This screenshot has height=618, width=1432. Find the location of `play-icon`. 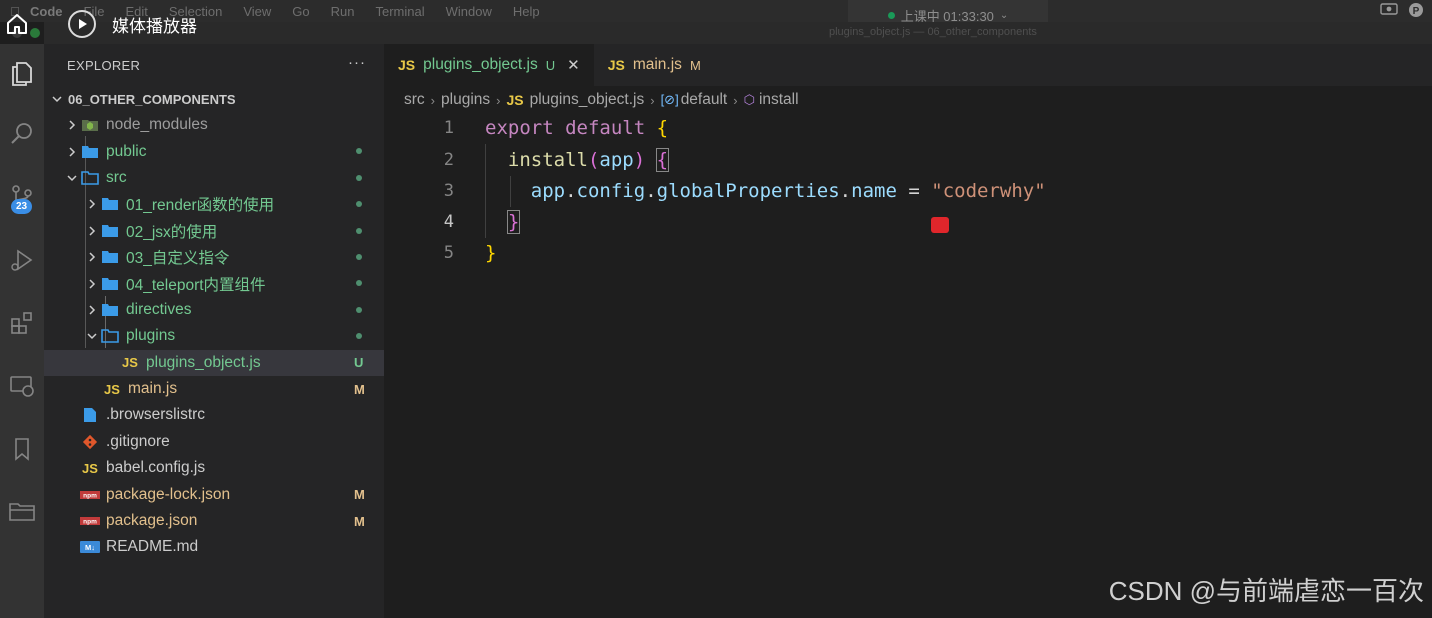

play-icon is located at coordinates (82, 24).